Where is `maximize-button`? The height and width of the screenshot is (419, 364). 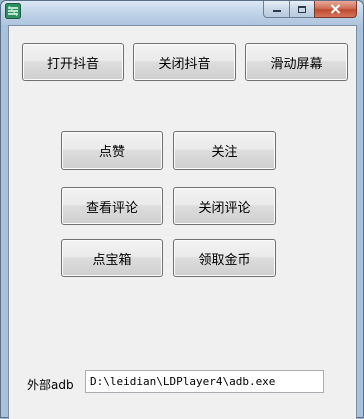
maximize-button is located at coordinates (301, 9).